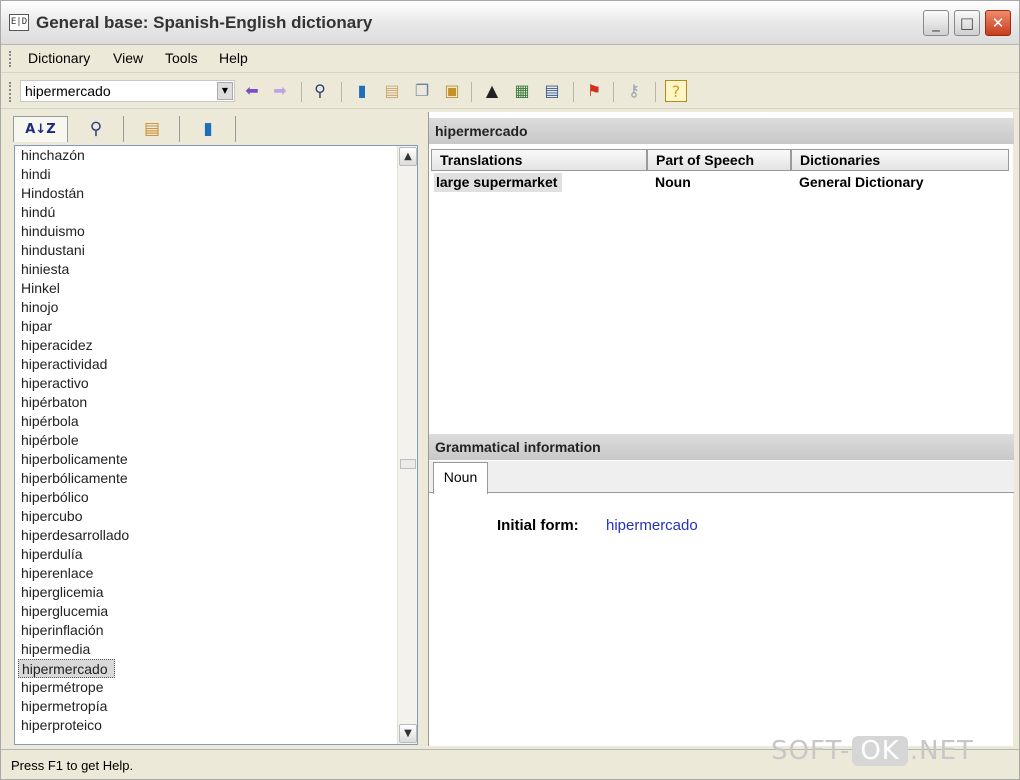  What do you see at coordinates (206, 440) in the screenshot?
I see `list-item: hipérbole` at bounding box center [206, 440].